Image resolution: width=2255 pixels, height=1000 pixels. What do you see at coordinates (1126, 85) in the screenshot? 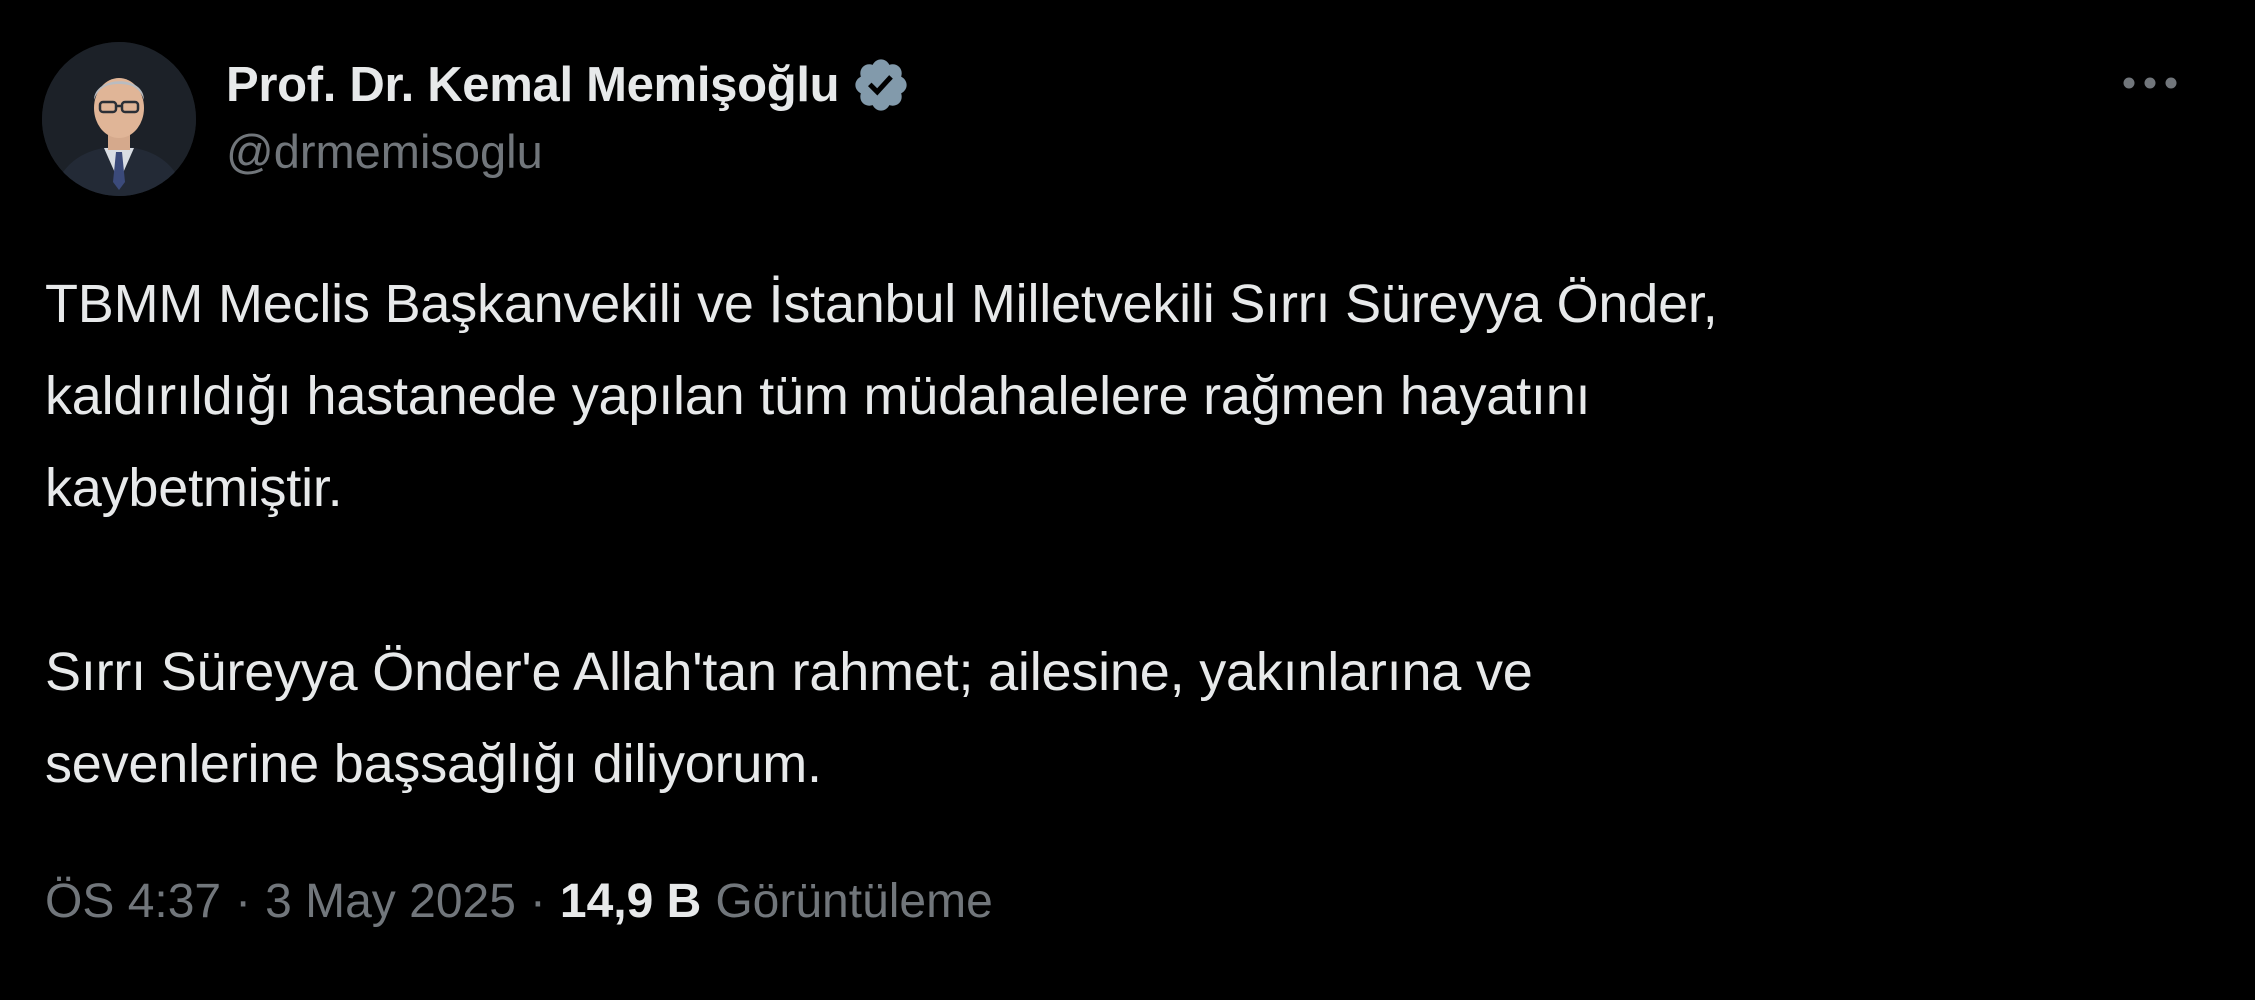
I see `author-name-row: Prof. Dr. Kemal Memişoğlu` at bounding box center [1126, 85].